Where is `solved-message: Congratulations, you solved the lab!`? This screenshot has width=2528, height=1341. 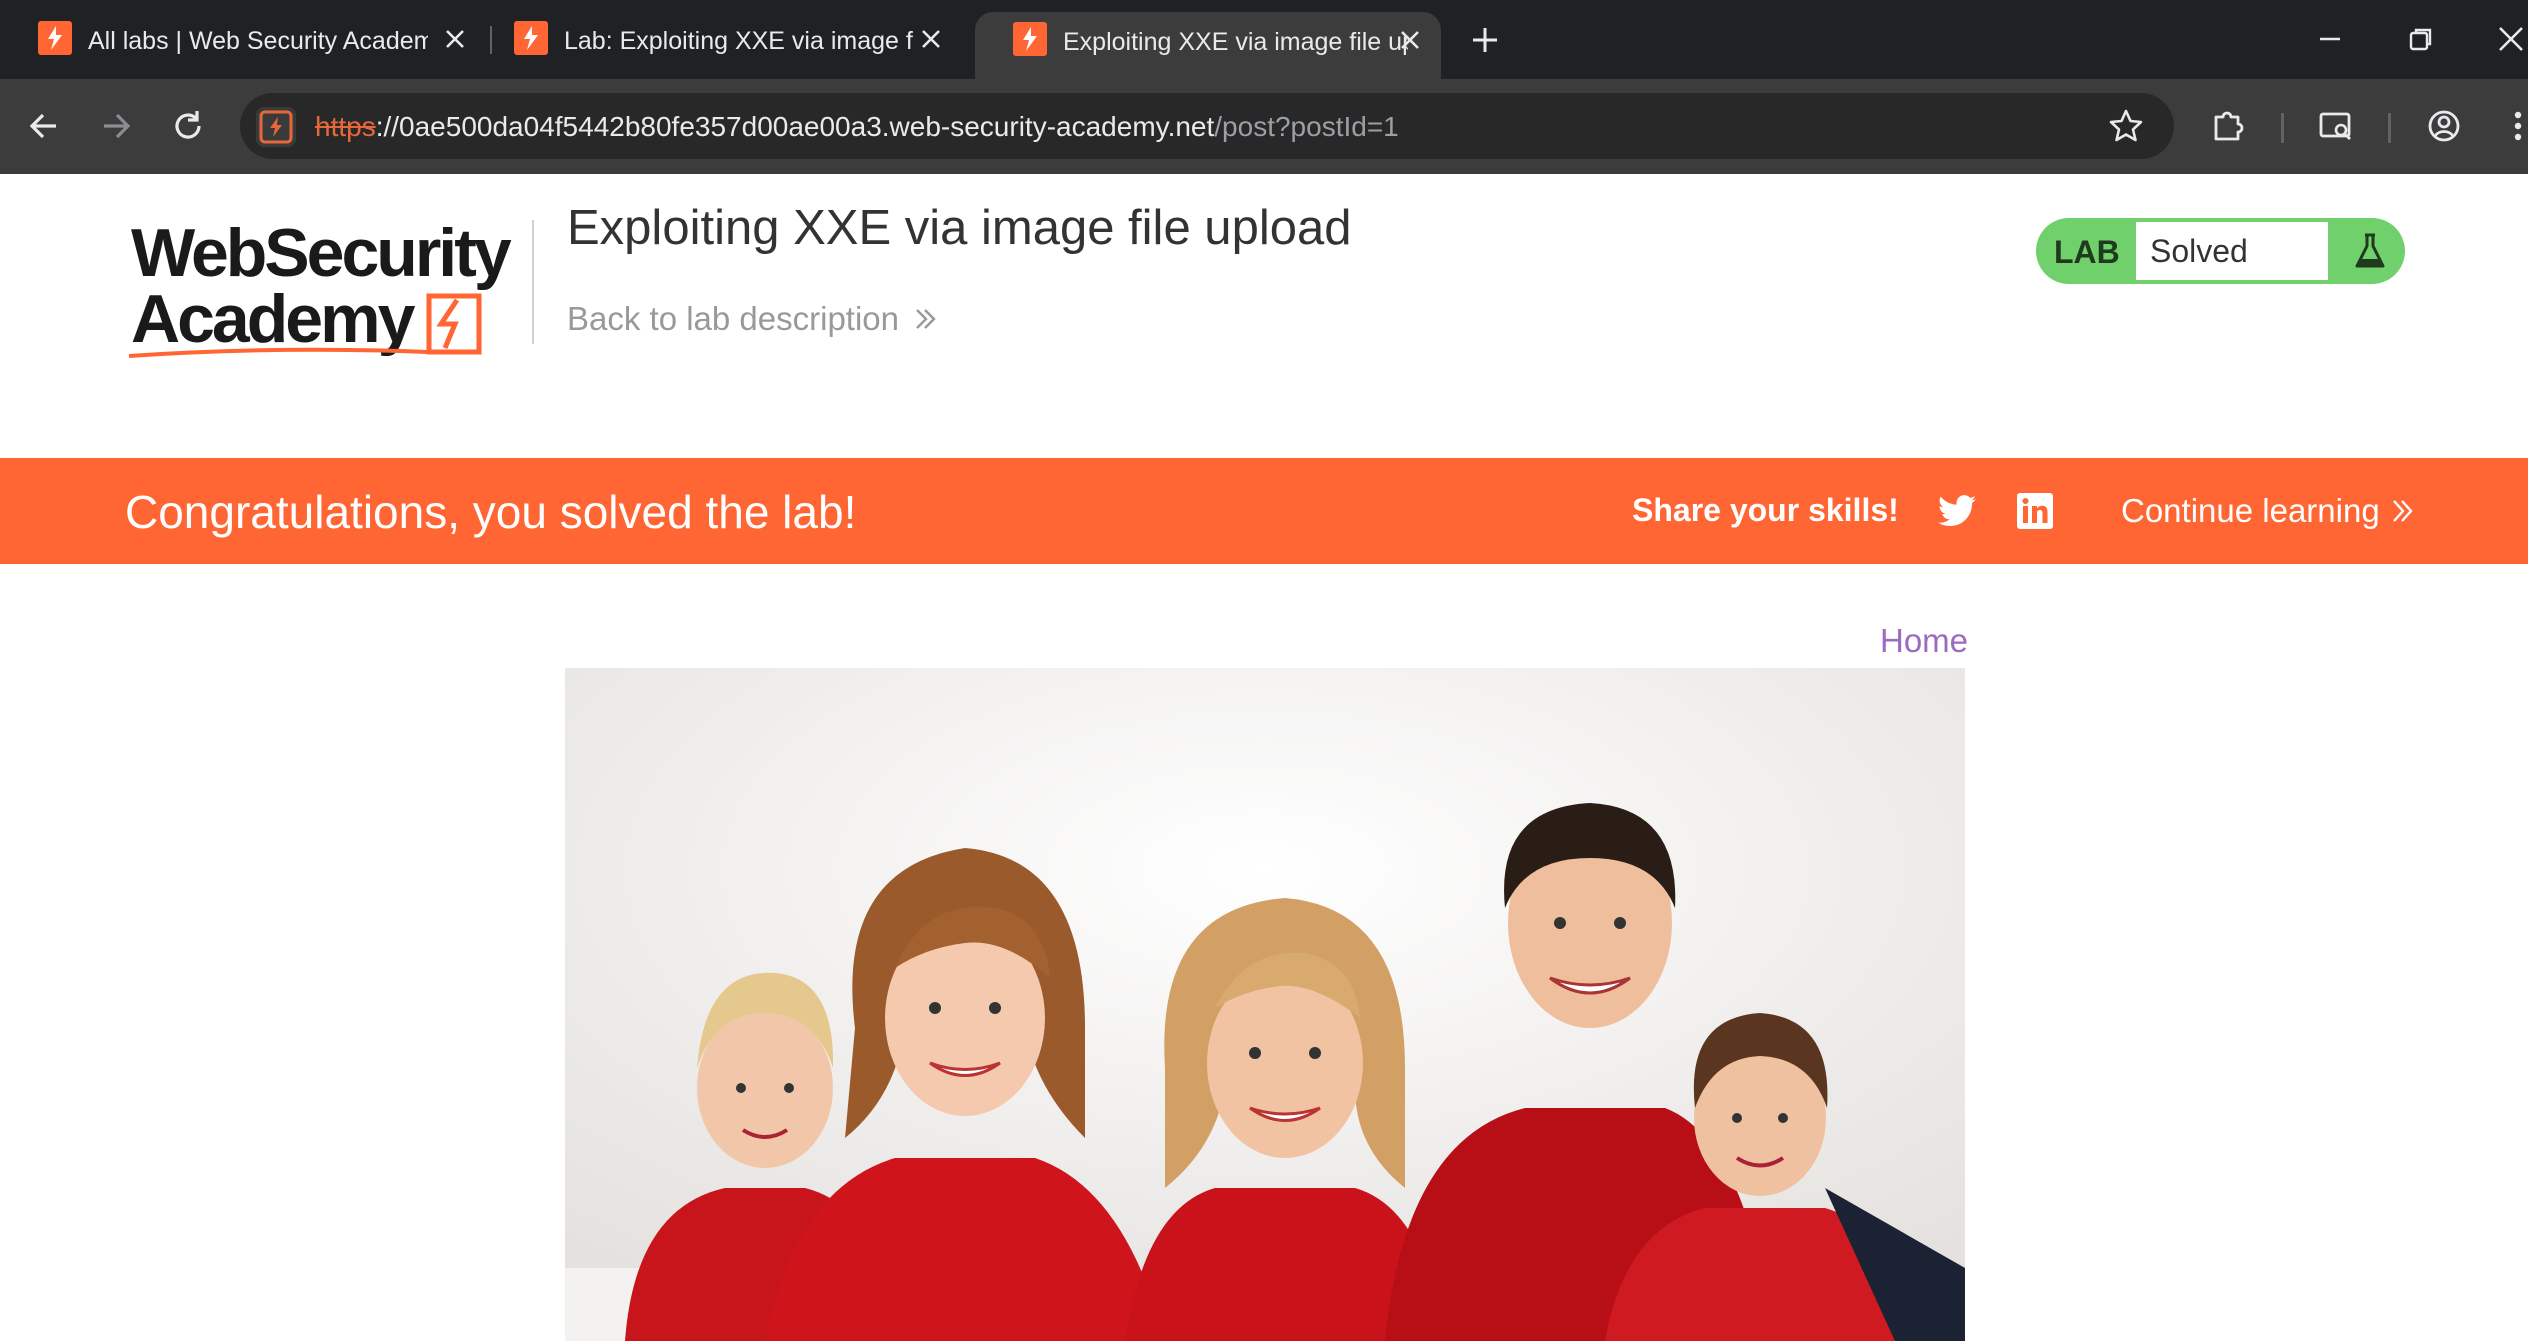
solved-message: Congratulations, you solved the lab! is located at coordinates (491, 512).